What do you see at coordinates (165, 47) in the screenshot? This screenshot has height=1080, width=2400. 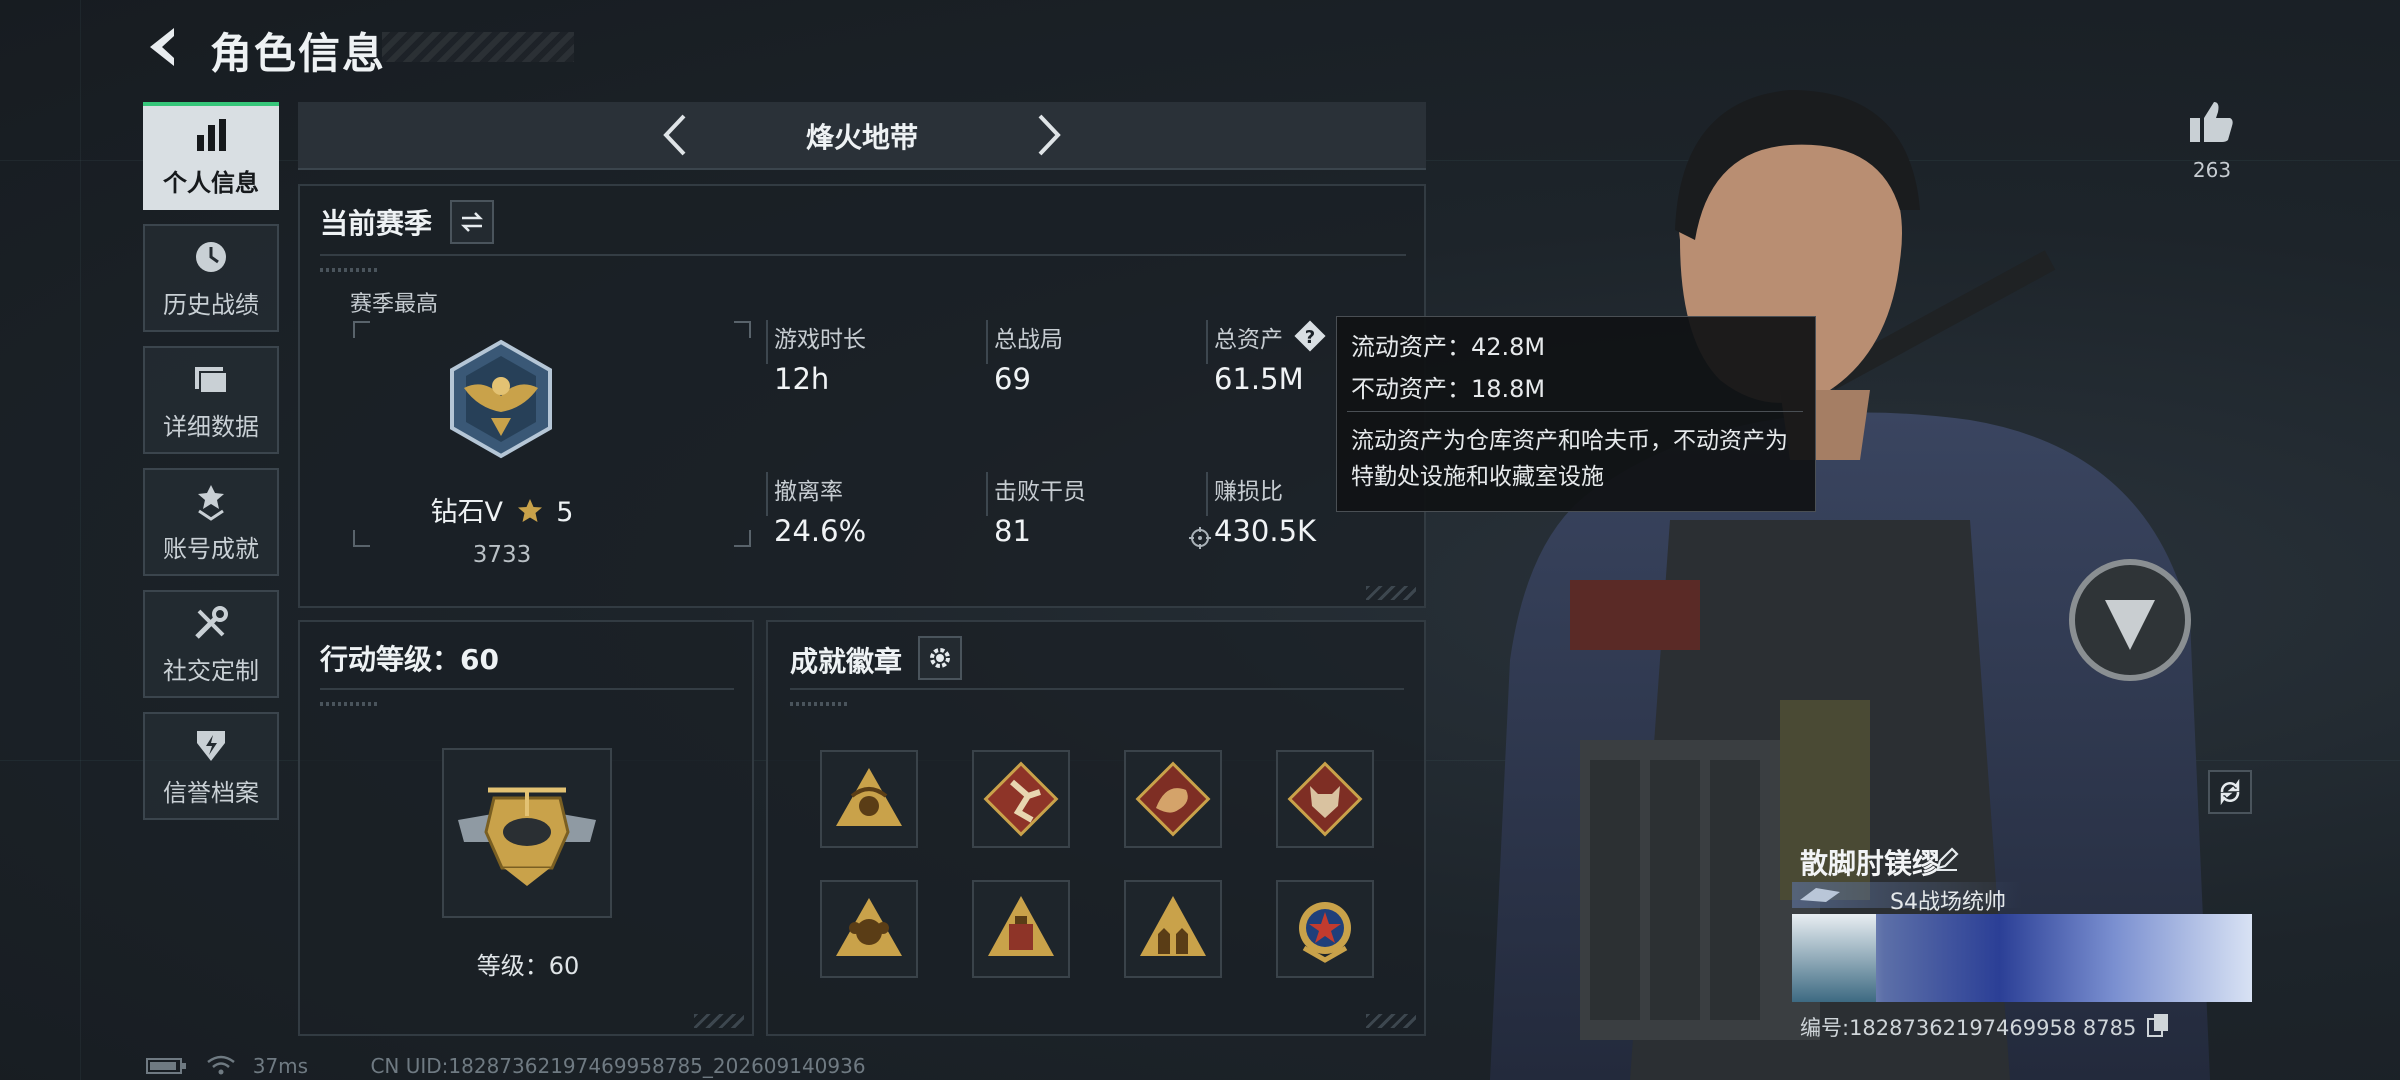 I see `back-arrow-icon` at bounding box center [165, 47].